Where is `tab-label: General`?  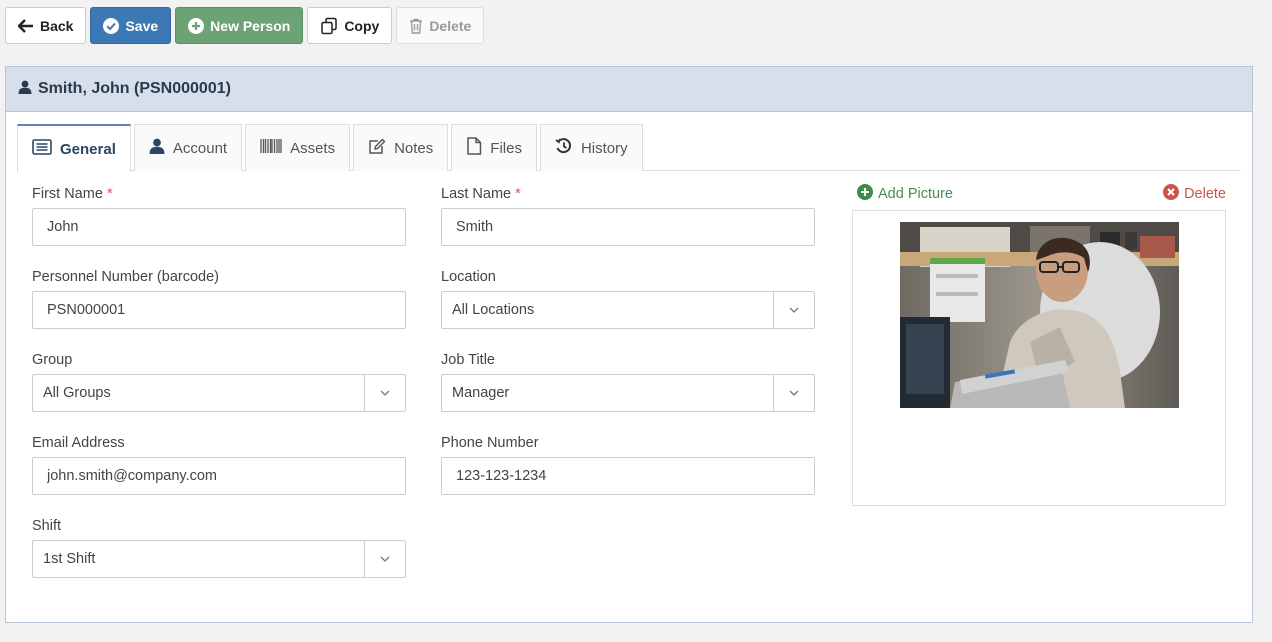
tab-label: General is located at coordinates (88, 149).